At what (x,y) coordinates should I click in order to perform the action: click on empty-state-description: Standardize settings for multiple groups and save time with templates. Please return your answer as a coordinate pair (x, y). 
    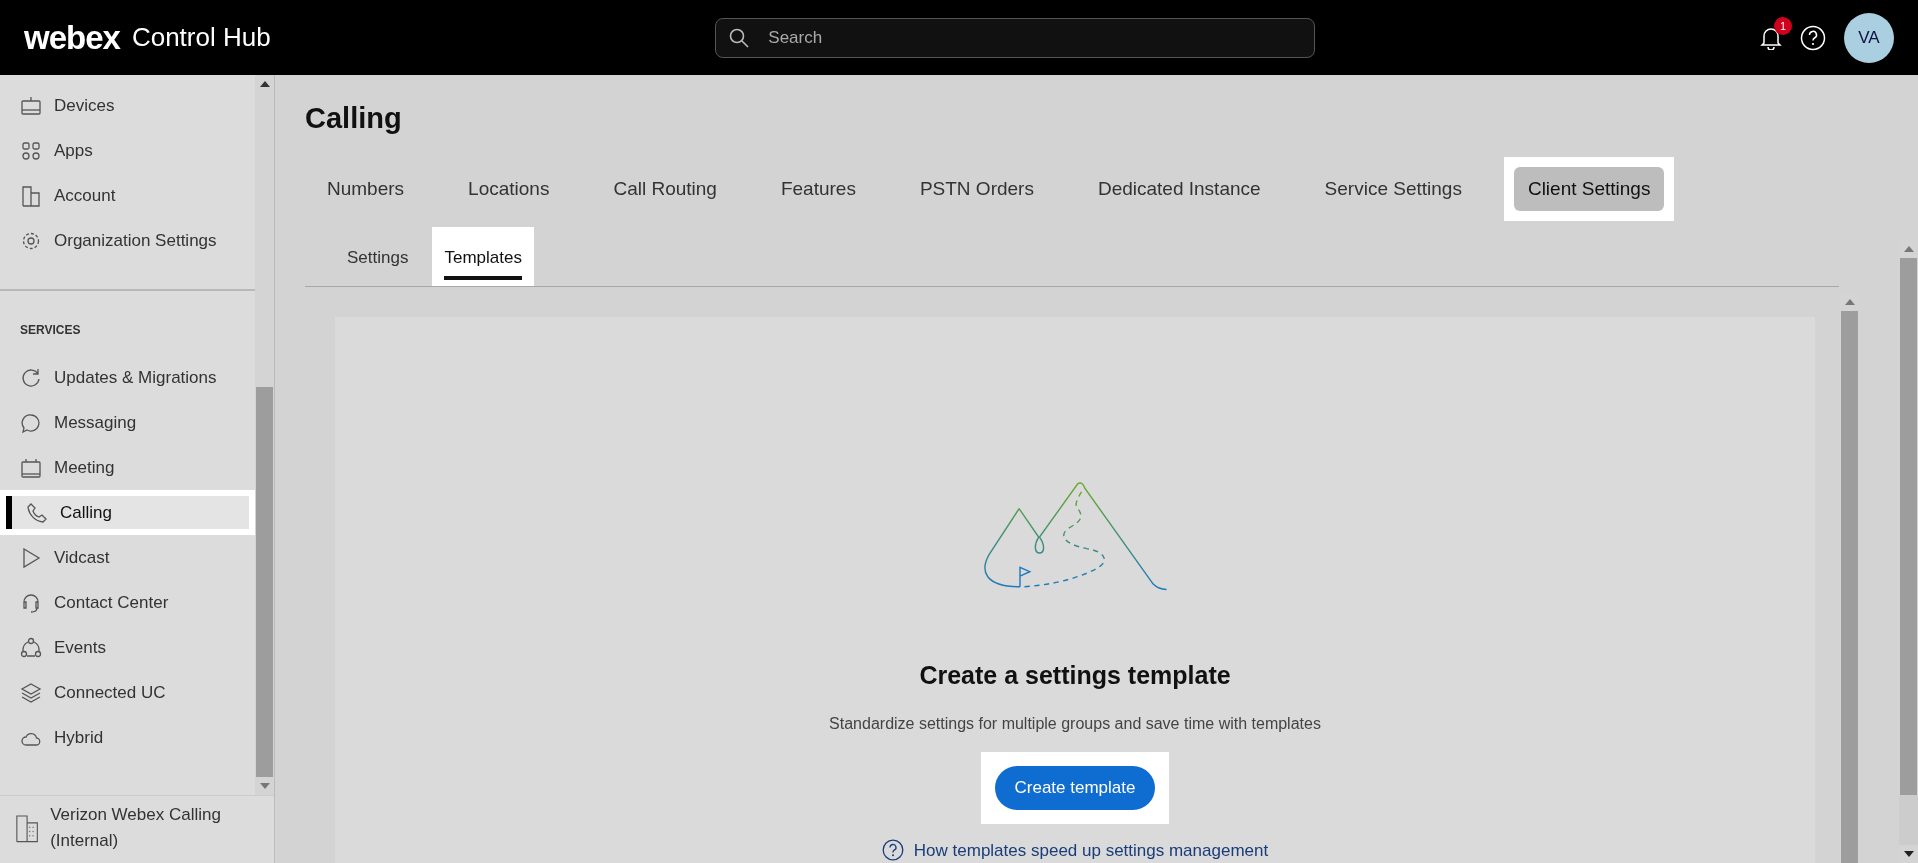
    Looking at the image, I should click on (1075, 724).